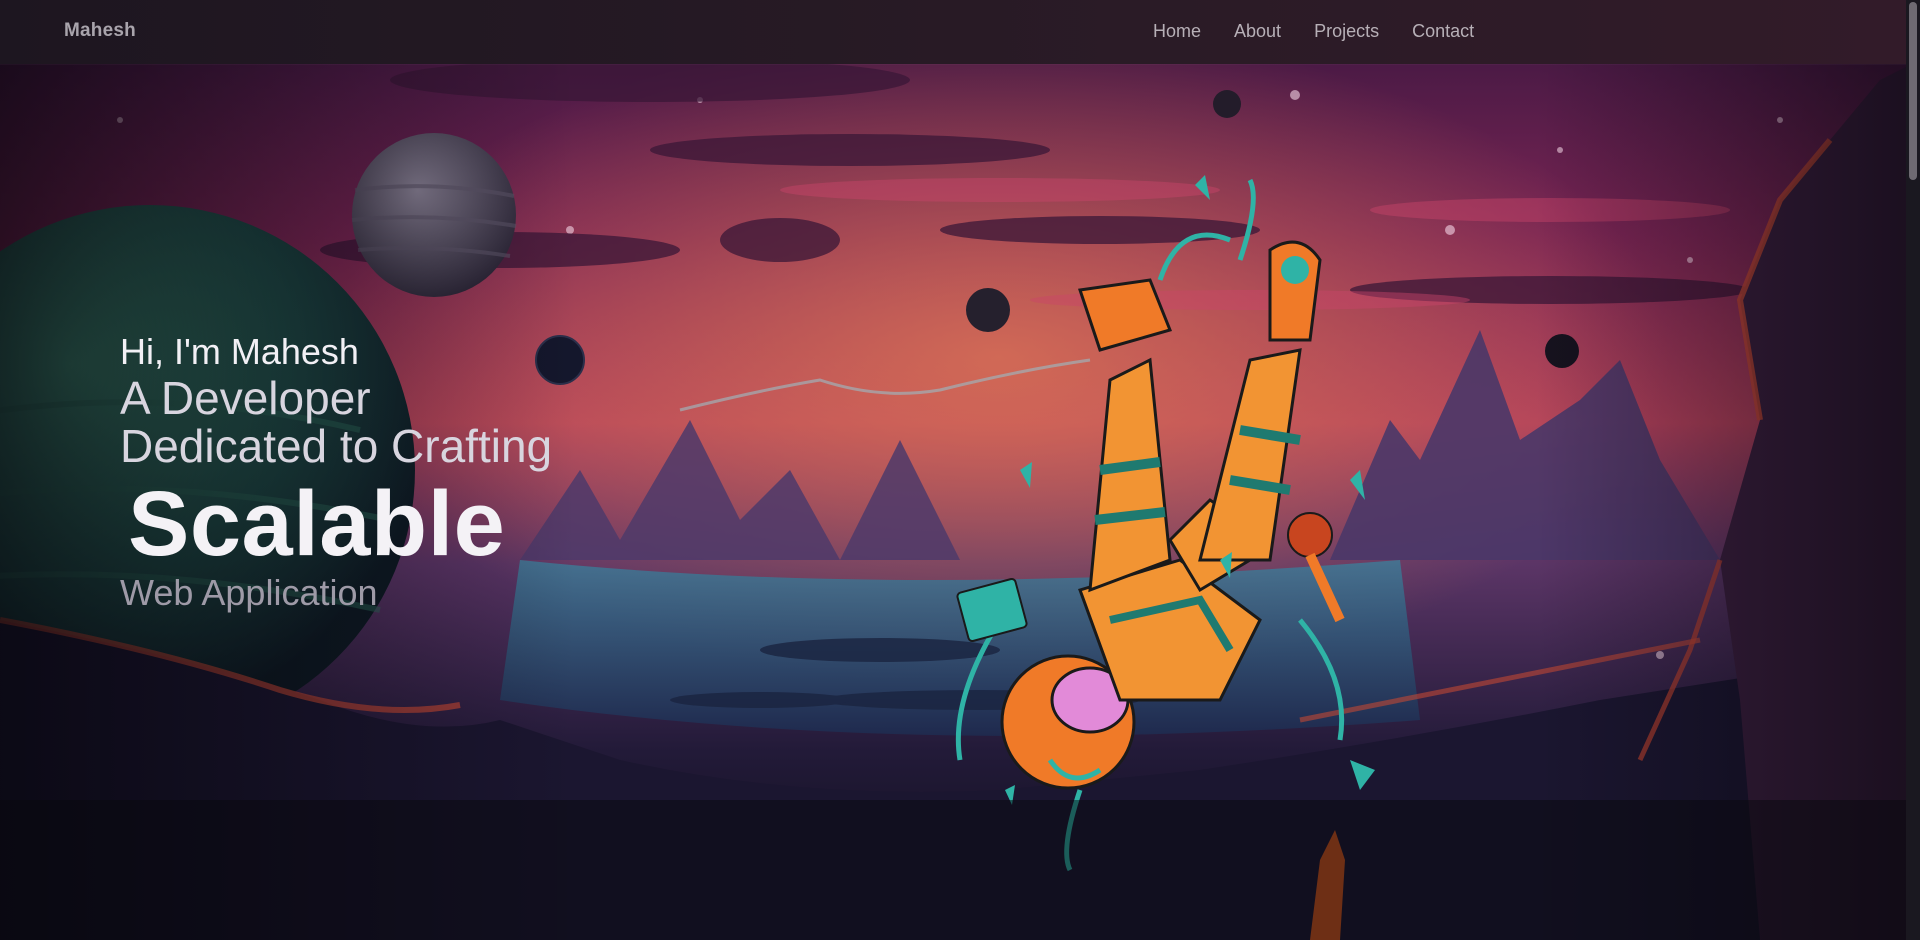 The width and height of the screenshot is (1920, 940). What do you see at coordinates (317, 524) in the screenshot?
I see `hero-highlight-word: Scalable` at bounding box center [317, 524].